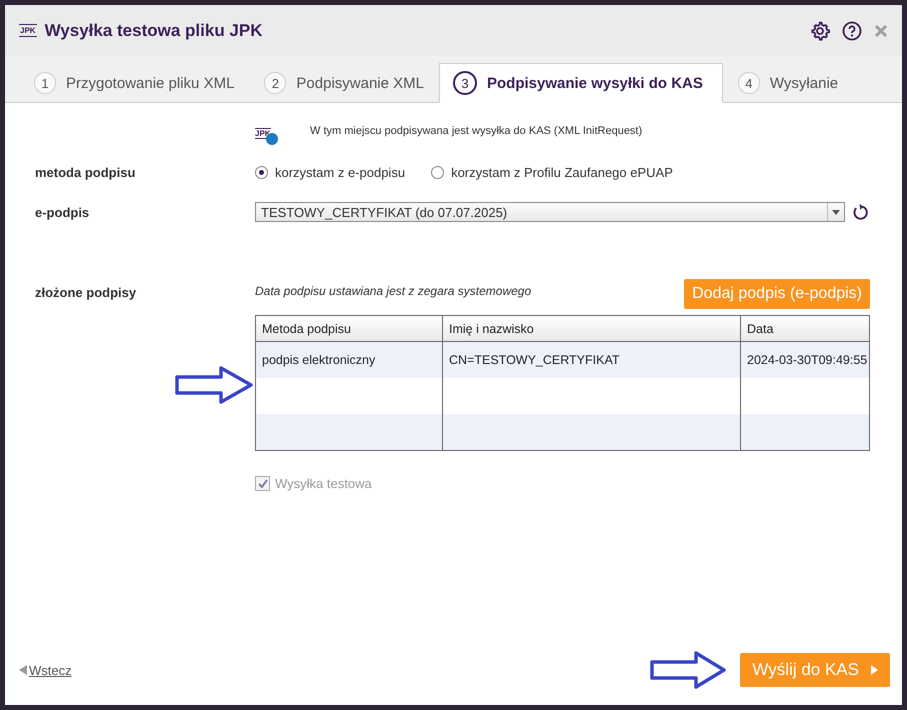  What do you see at coordinates (804, 360) in the screenshot?
I see `table-cell: 2024-03-30T09:49:55` at bounding box center [804, 360].